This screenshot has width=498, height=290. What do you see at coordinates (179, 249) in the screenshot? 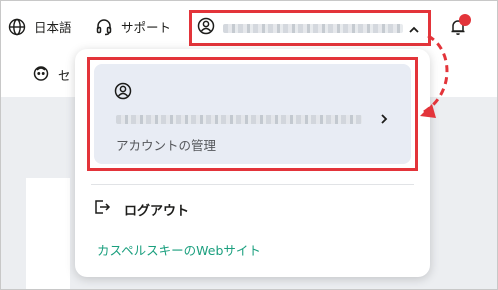
I see `kaspersky-website-link: カスペルスキーのWebサイト` at bounding box center [179, 249].